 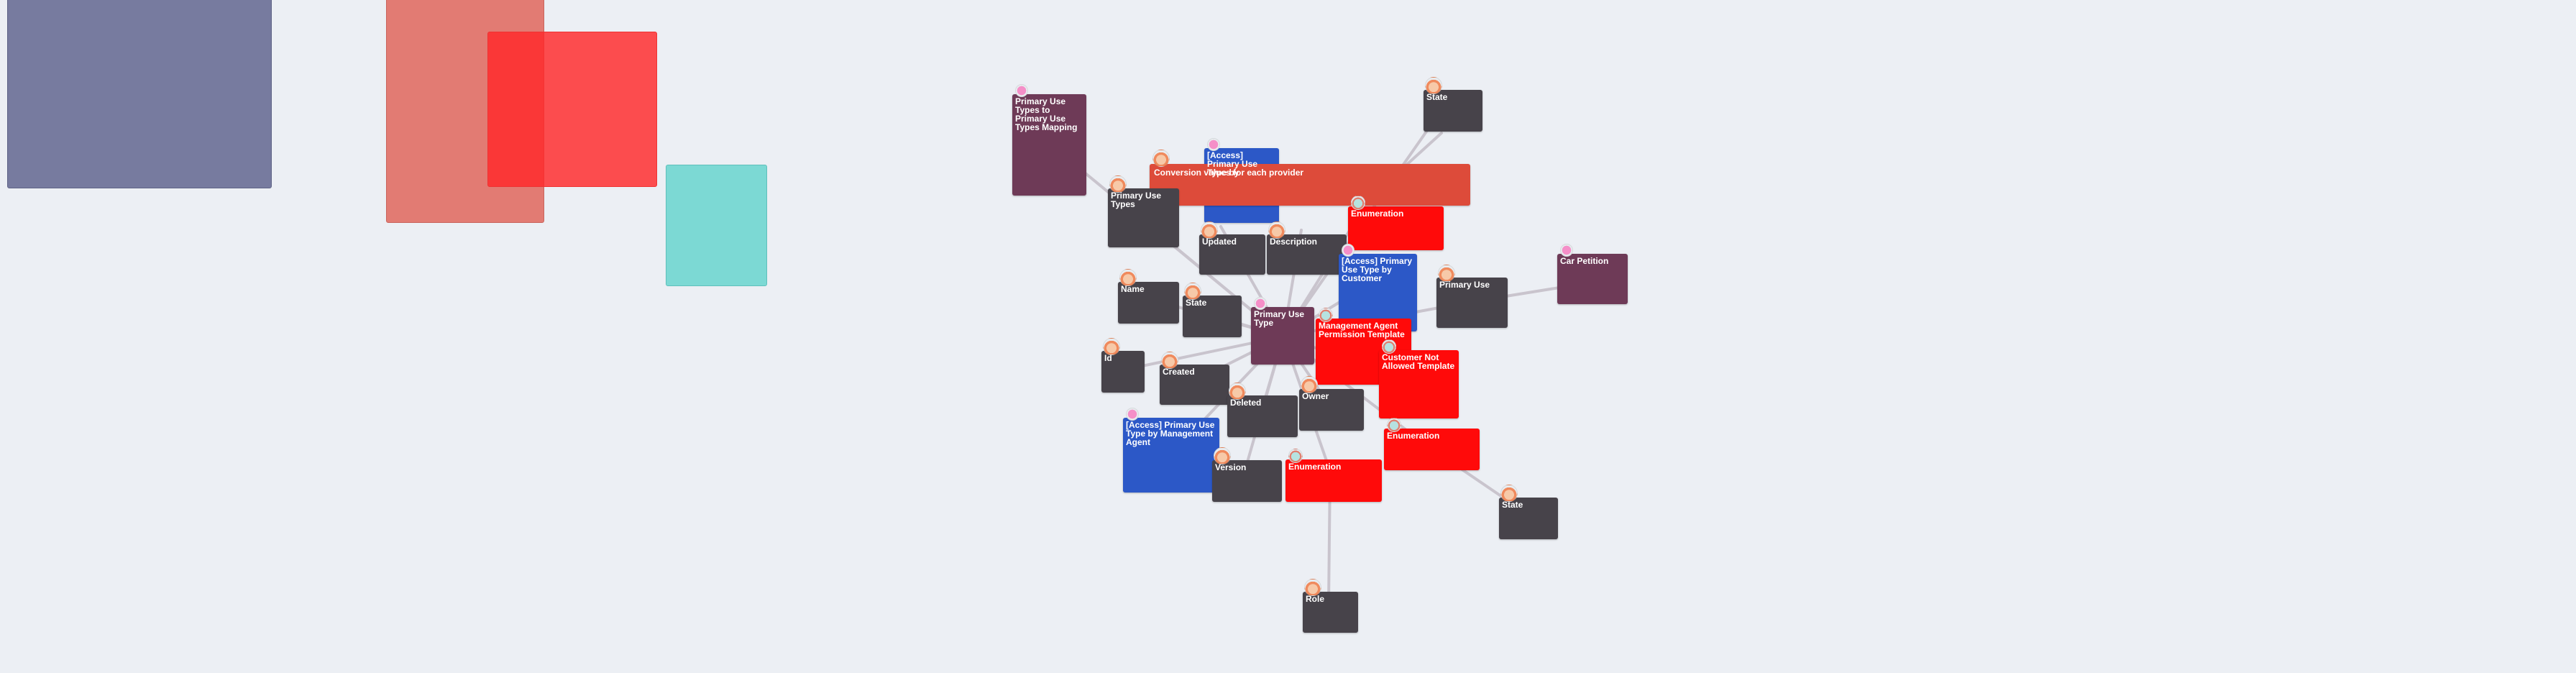 What do you see at coordinates (1584, 261) in the screenshot?
I see `node-label: Car Petition` at bounding box center [1584, 261].